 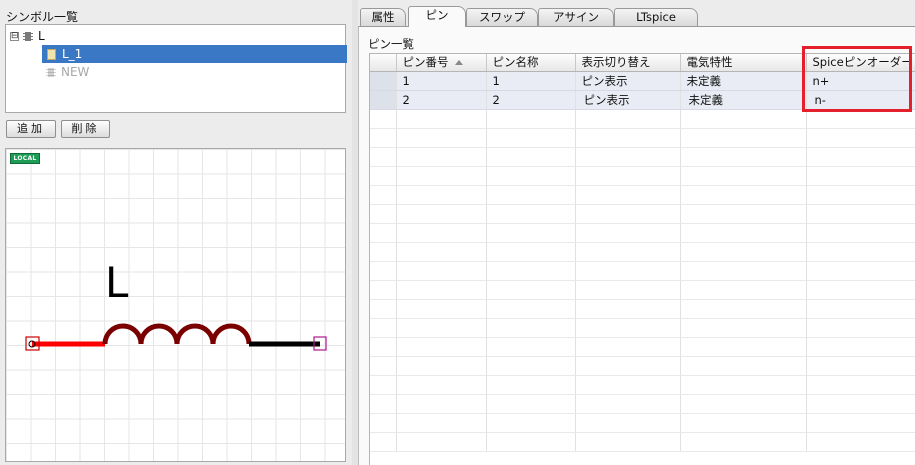 I want to click on column-header-electrical: 電気特性, so click(x=743, y=63).